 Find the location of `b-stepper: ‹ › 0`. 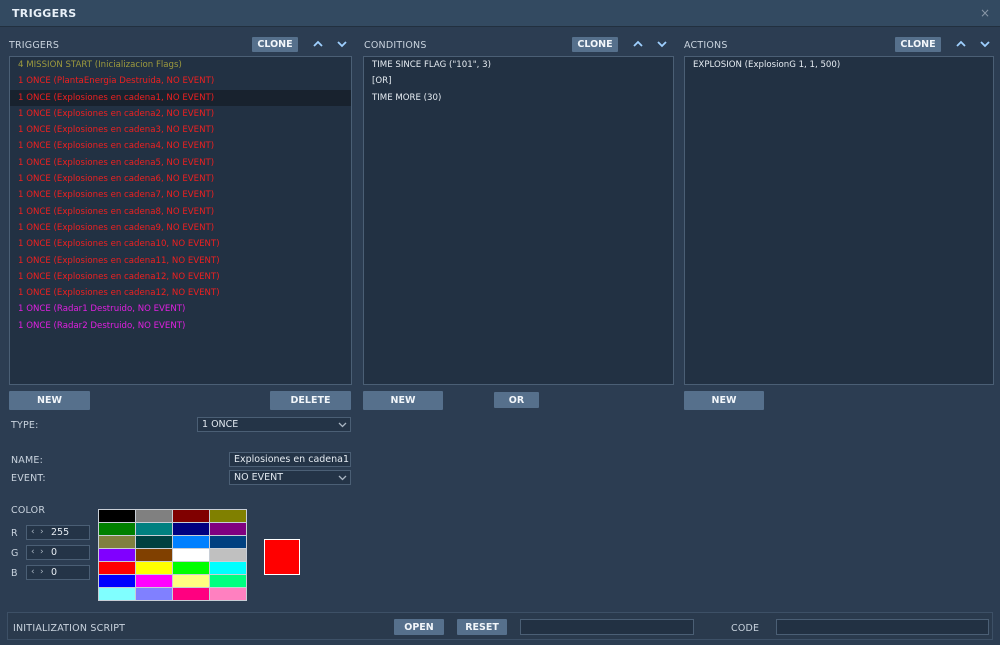

b-stepper: ‹ › 0 is located at coordinates (58, 572).